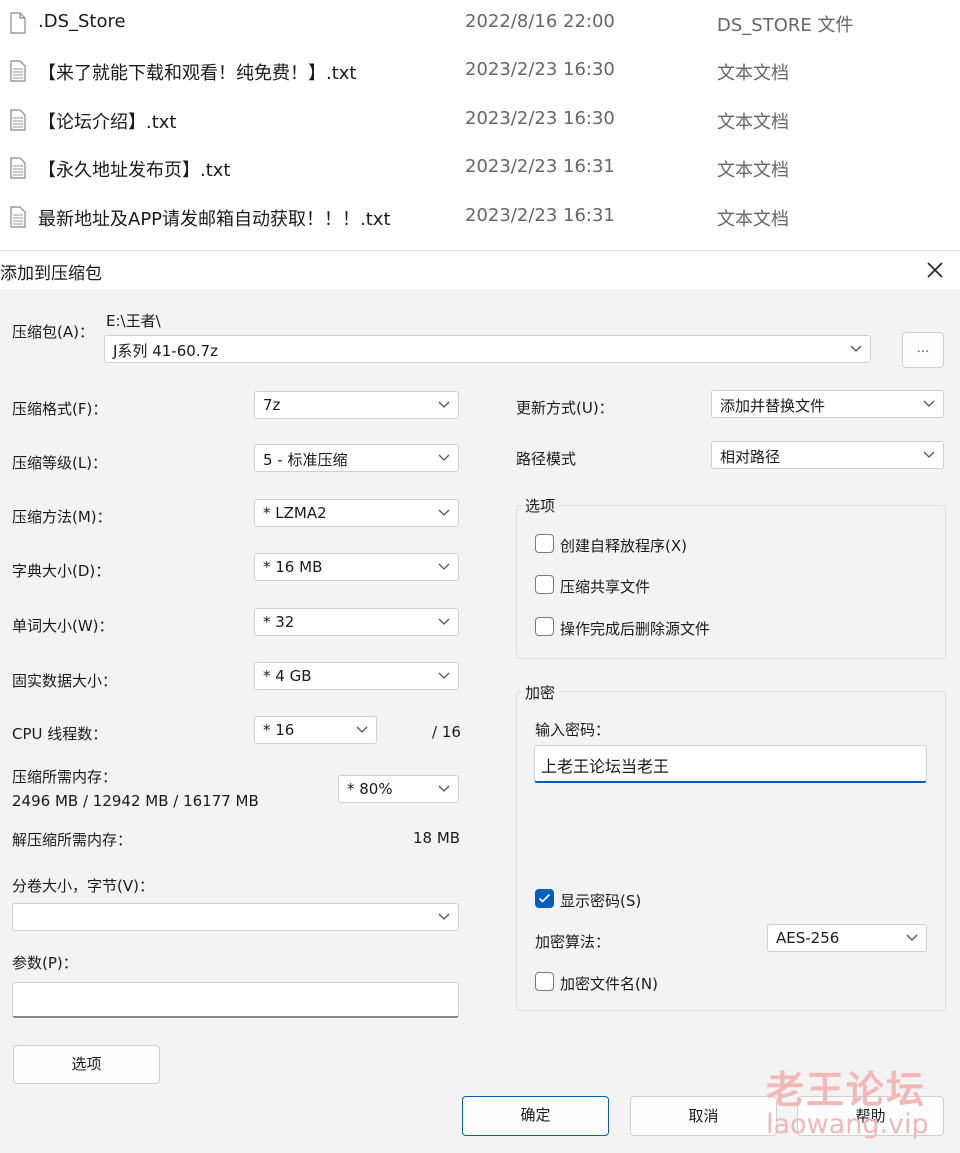 The height and width of the screenshot is (1153, 960). What do you see at coordinates (935, 270) in the screenshot?
I see `close-icon` at bounding box center [935, 270].